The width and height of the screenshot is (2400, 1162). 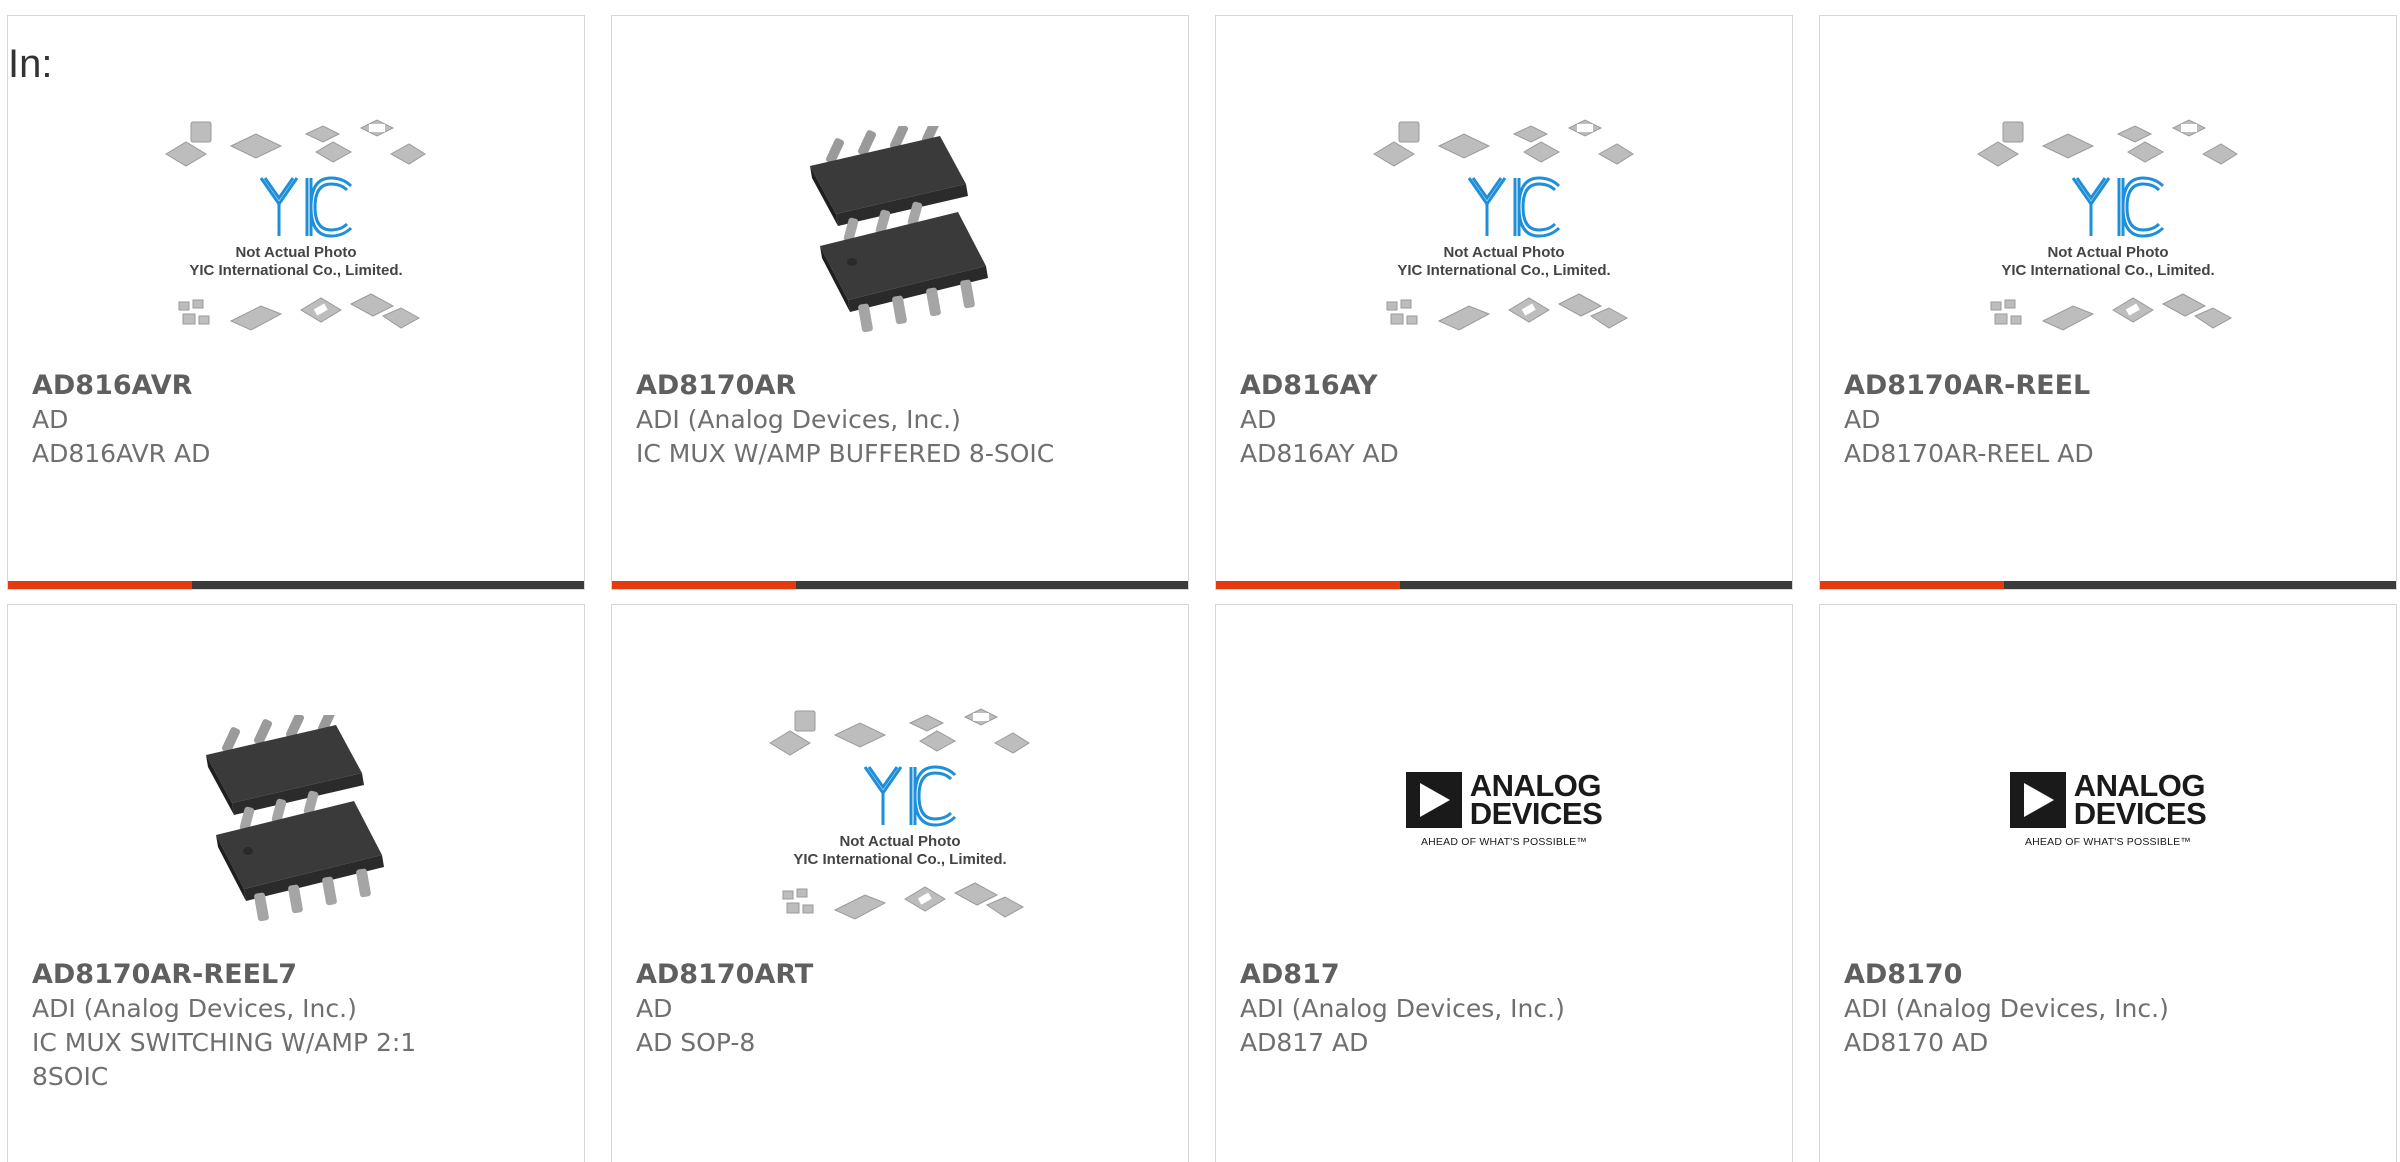 What do you see at coordinates (1460, 975) in the screenshot?
I see `part-number: AD817` at bounding box center [1460, 975].